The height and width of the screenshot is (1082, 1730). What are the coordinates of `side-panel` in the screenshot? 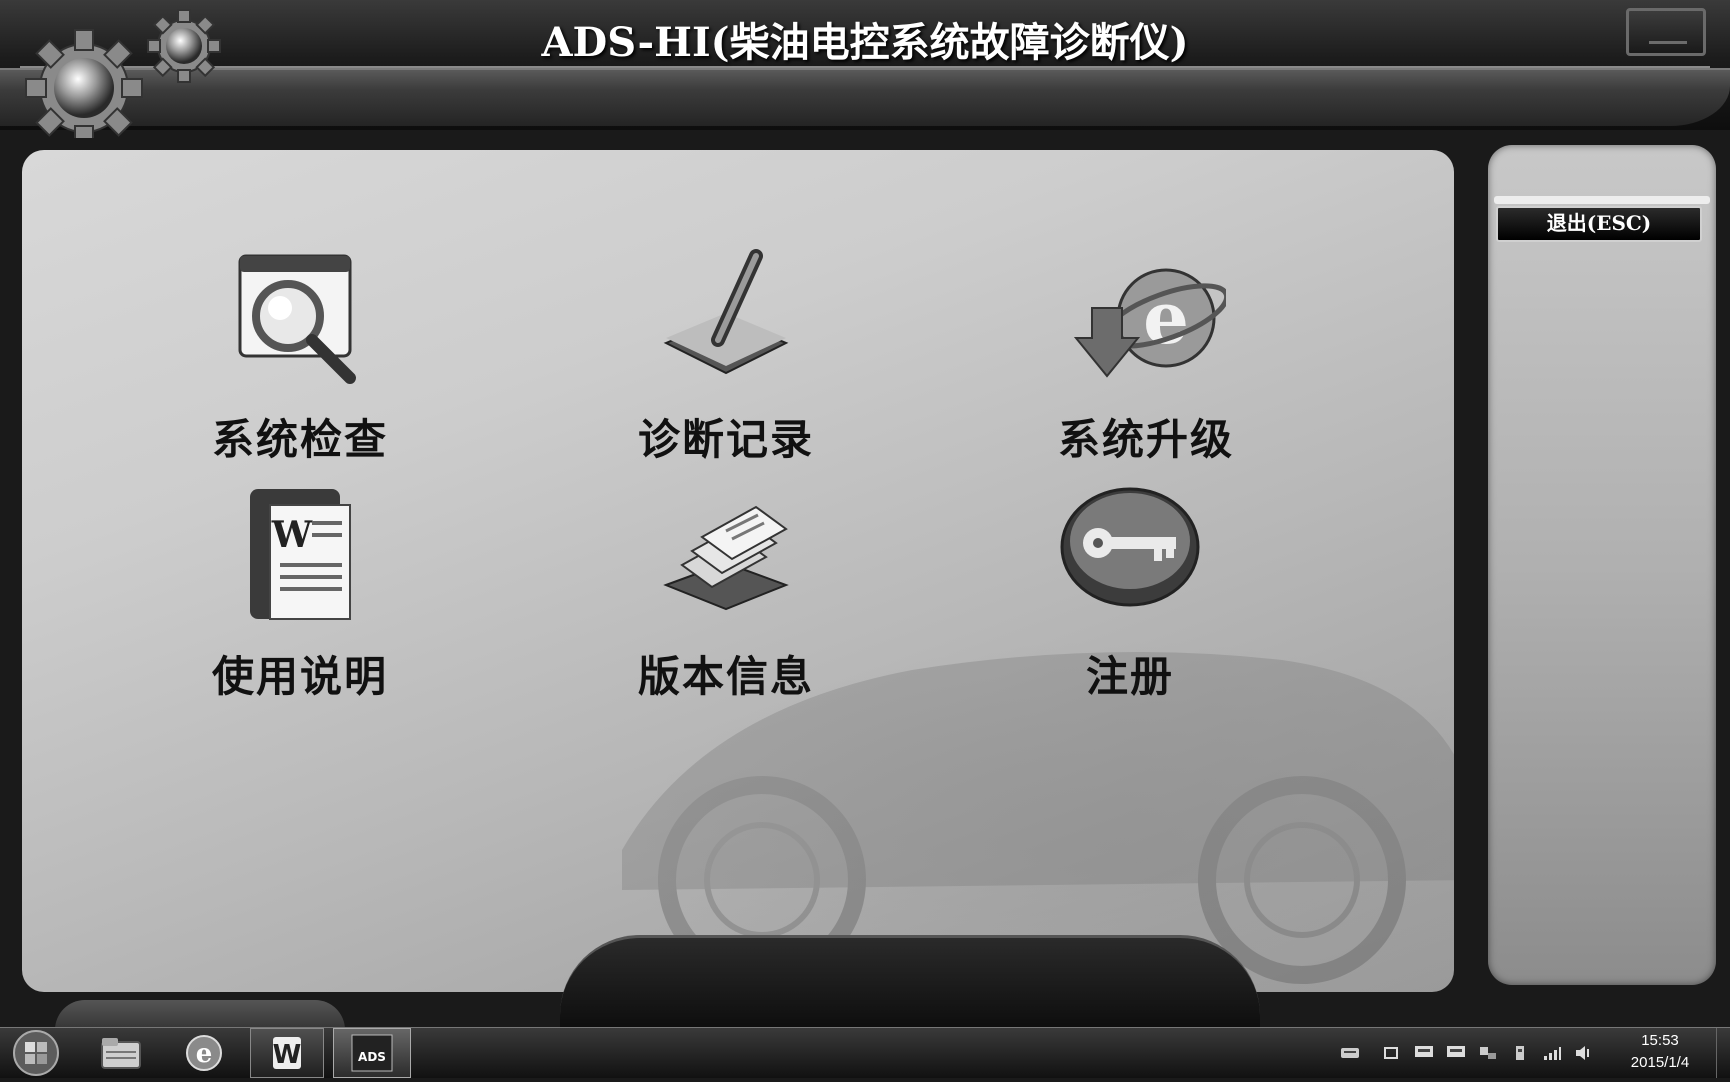 It's located at (1602, 565).